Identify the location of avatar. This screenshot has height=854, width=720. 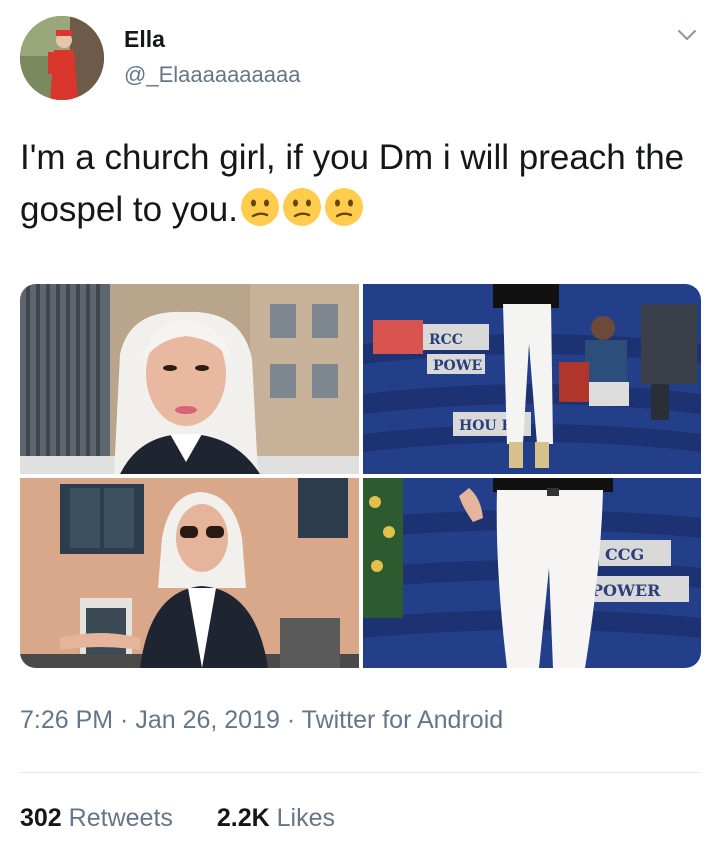
(62, 58).